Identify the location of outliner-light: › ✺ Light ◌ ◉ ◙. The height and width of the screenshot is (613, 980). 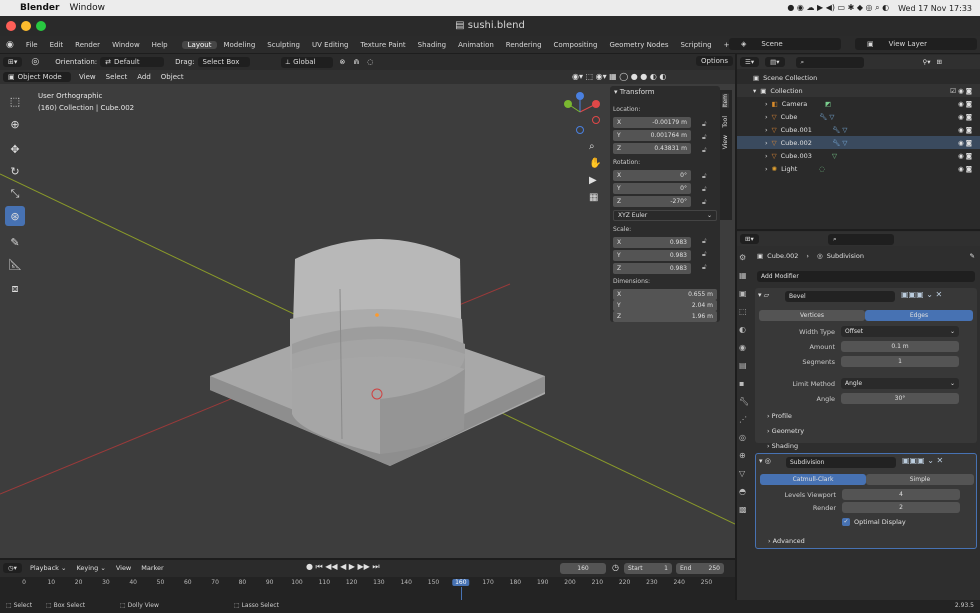
(858, 168).